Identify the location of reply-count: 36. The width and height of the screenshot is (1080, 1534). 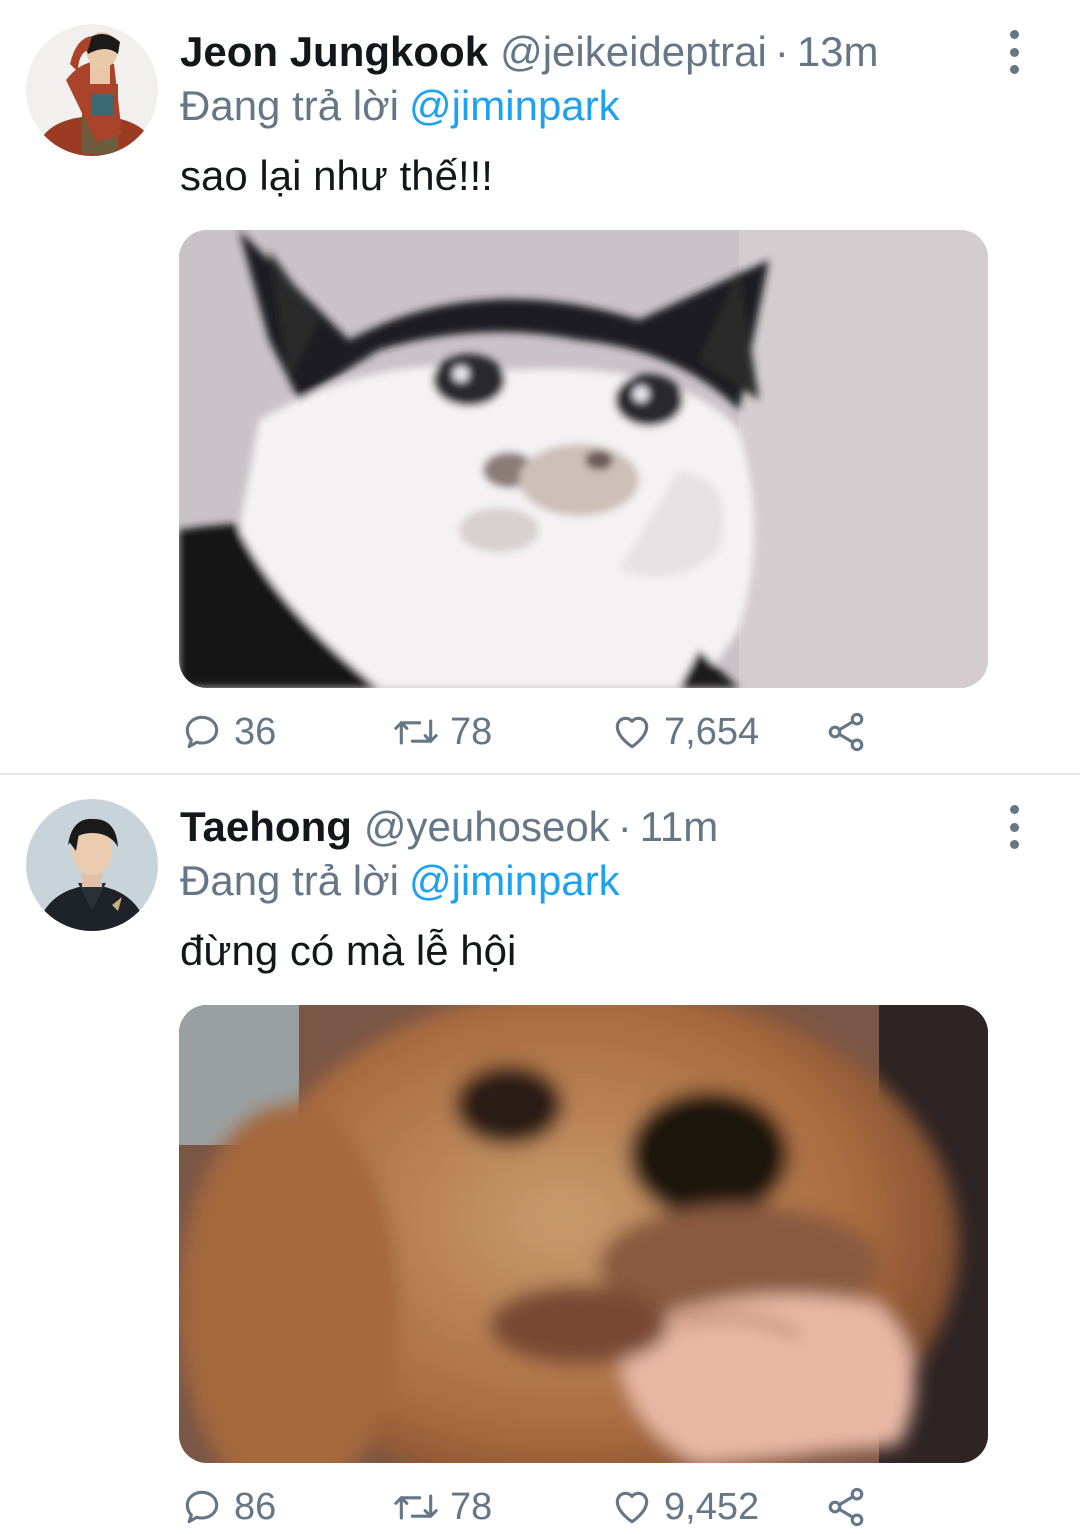
(255, 731).